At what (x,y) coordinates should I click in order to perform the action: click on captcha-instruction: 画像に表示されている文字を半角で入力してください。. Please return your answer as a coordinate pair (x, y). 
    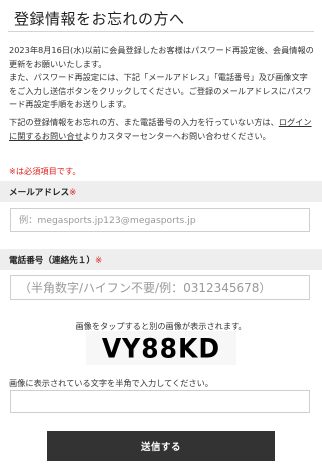
    Looking at the image, I should click on (111, 383).